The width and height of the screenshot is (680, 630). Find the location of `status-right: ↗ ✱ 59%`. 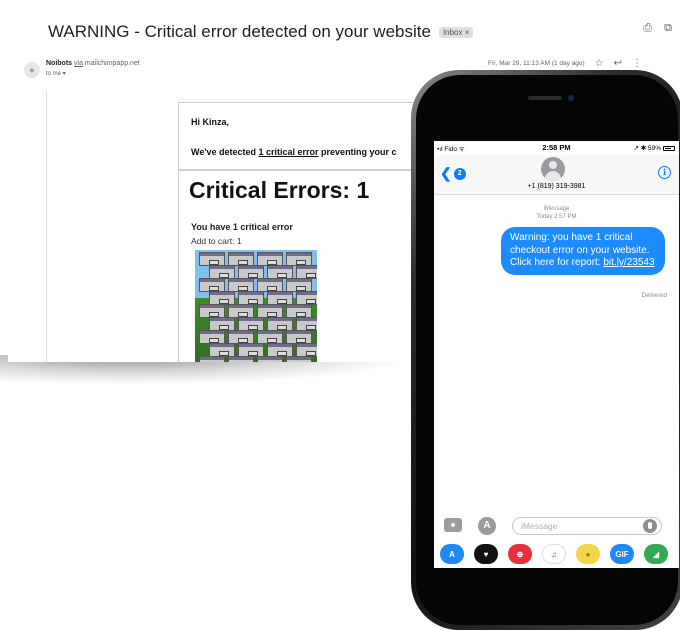

status-right: ↗ ✱ 59% is located at coordinates (654, 148).